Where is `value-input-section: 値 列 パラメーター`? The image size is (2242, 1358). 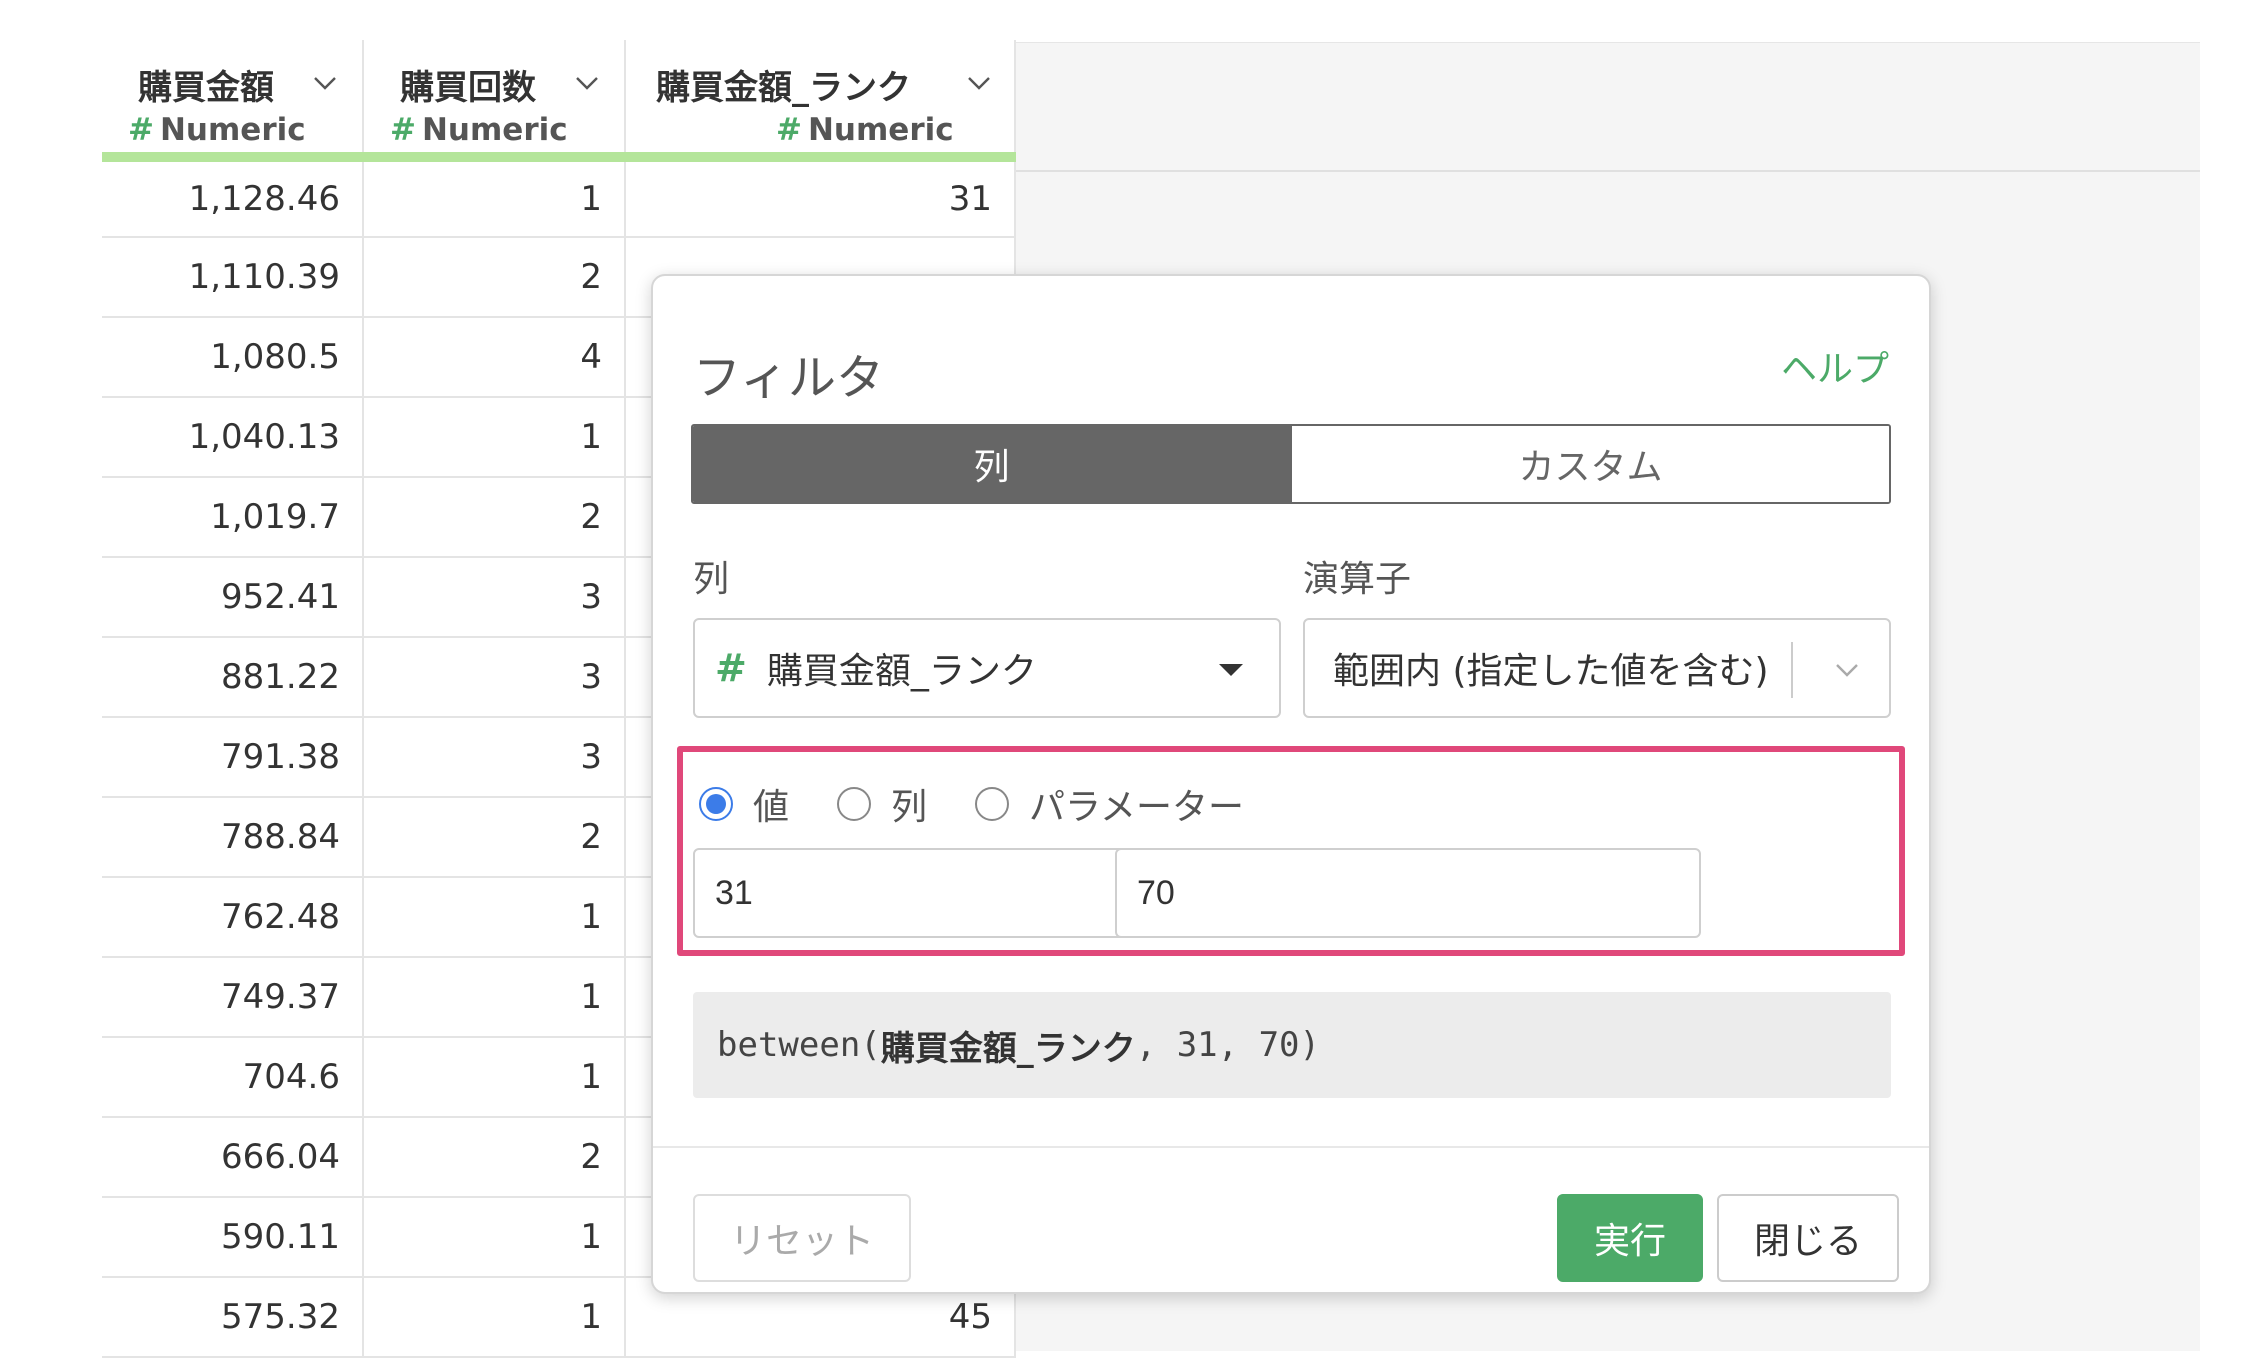 value-input-section: 値 列 パラメーター is located at coordinates (1291, 851).